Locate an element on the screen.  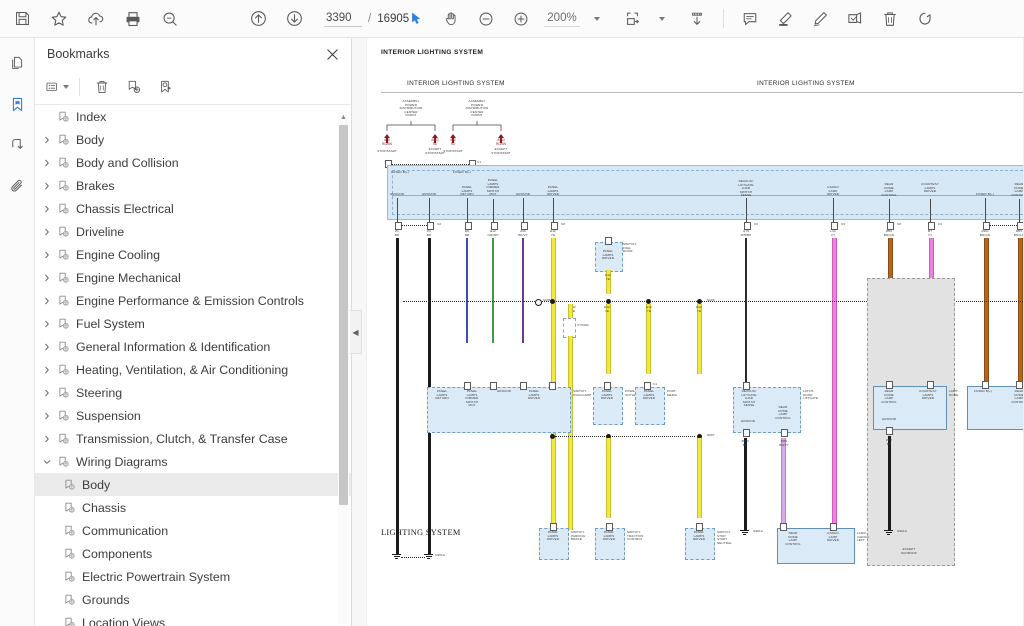
bookmark-item: Heating, Ventilation, & Air Conditioning is located at coordinates (193, 369).